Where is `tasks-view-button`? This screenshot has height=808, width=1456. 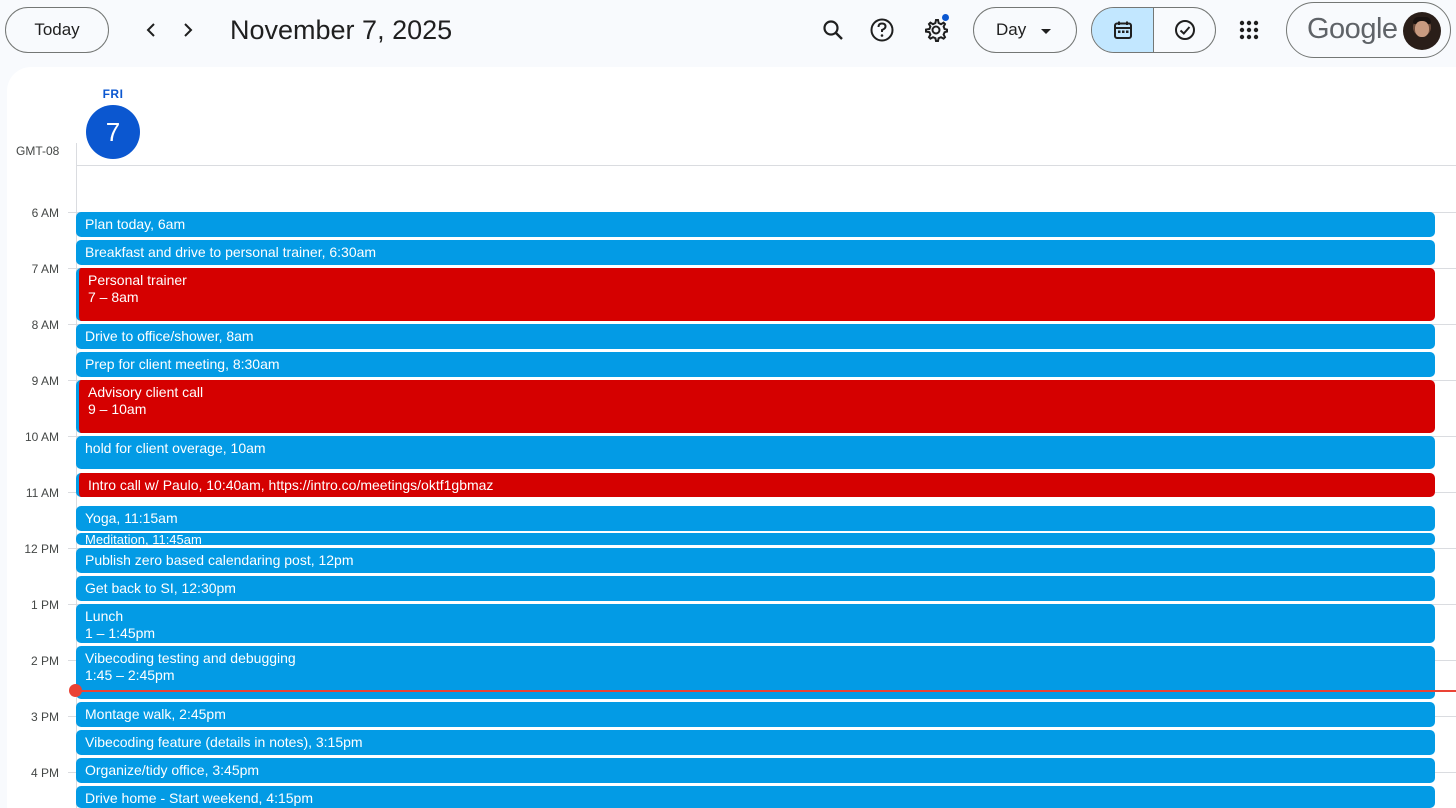 tasks-view-button is located at coordinates (1184, 30).